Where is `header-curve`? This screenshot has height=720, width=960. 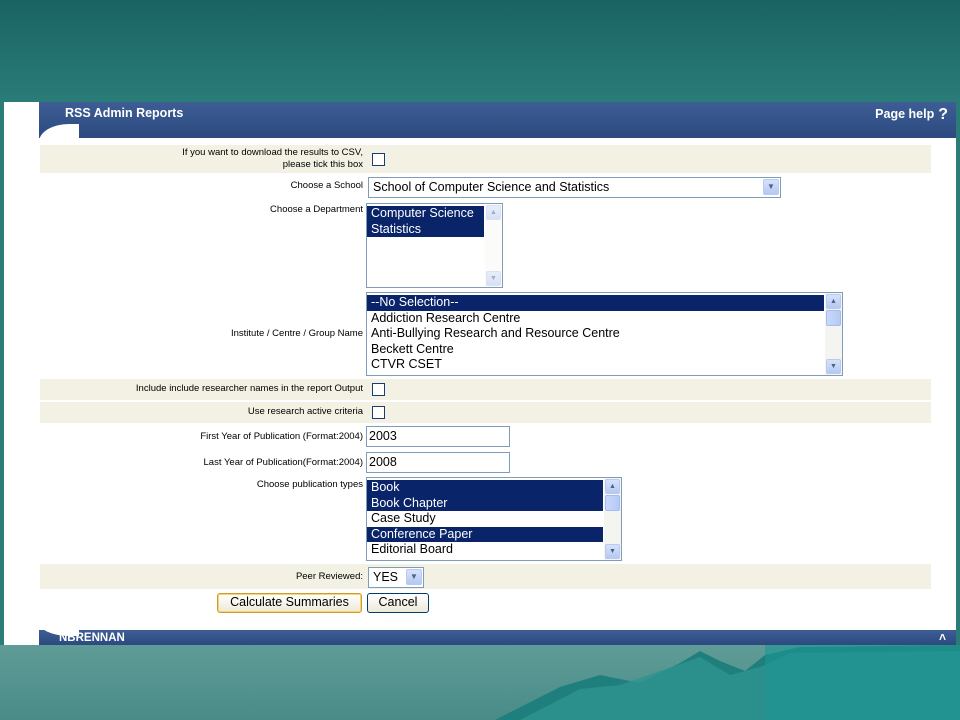 header-curve is located at coordinates (59, 134).